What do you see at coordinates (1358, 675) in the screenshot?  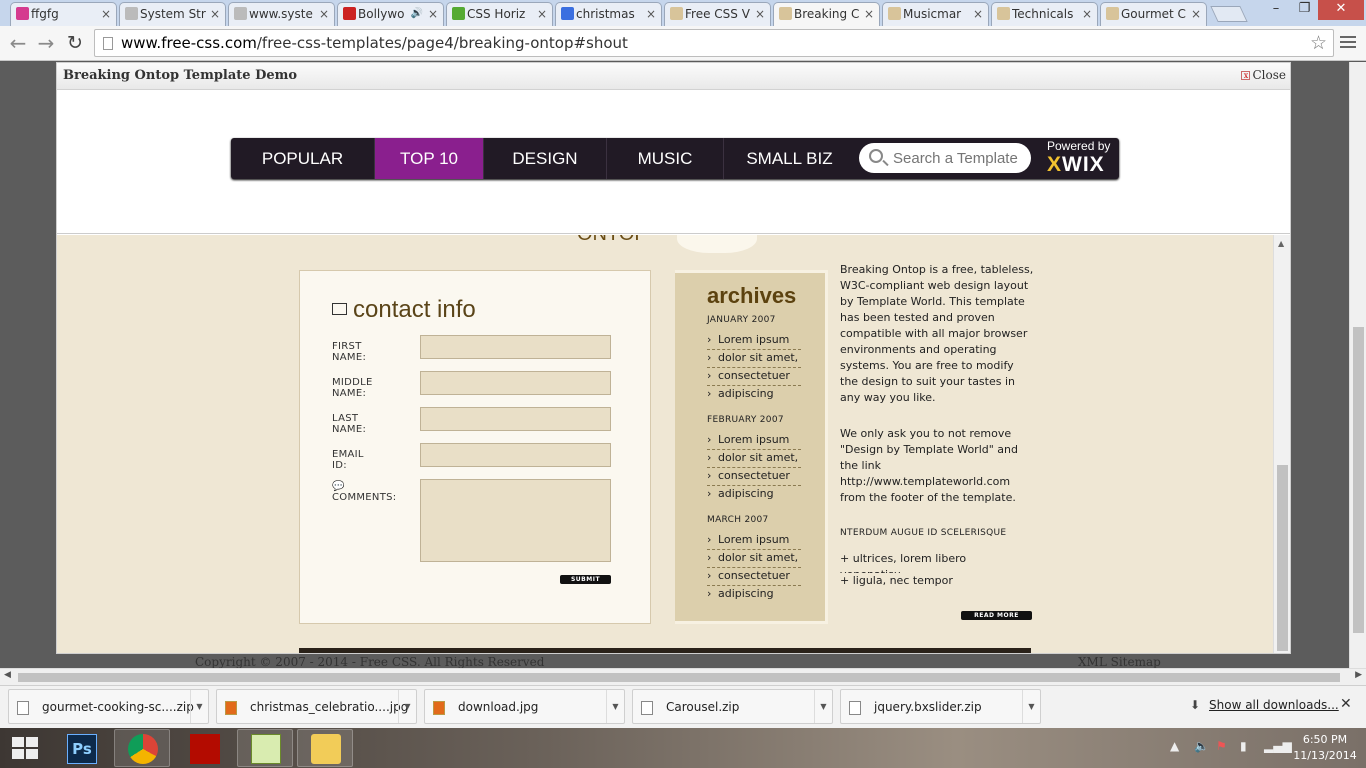 I see `scroll-right-arrow-icon: ▶` at bounding box center [1358, 675].